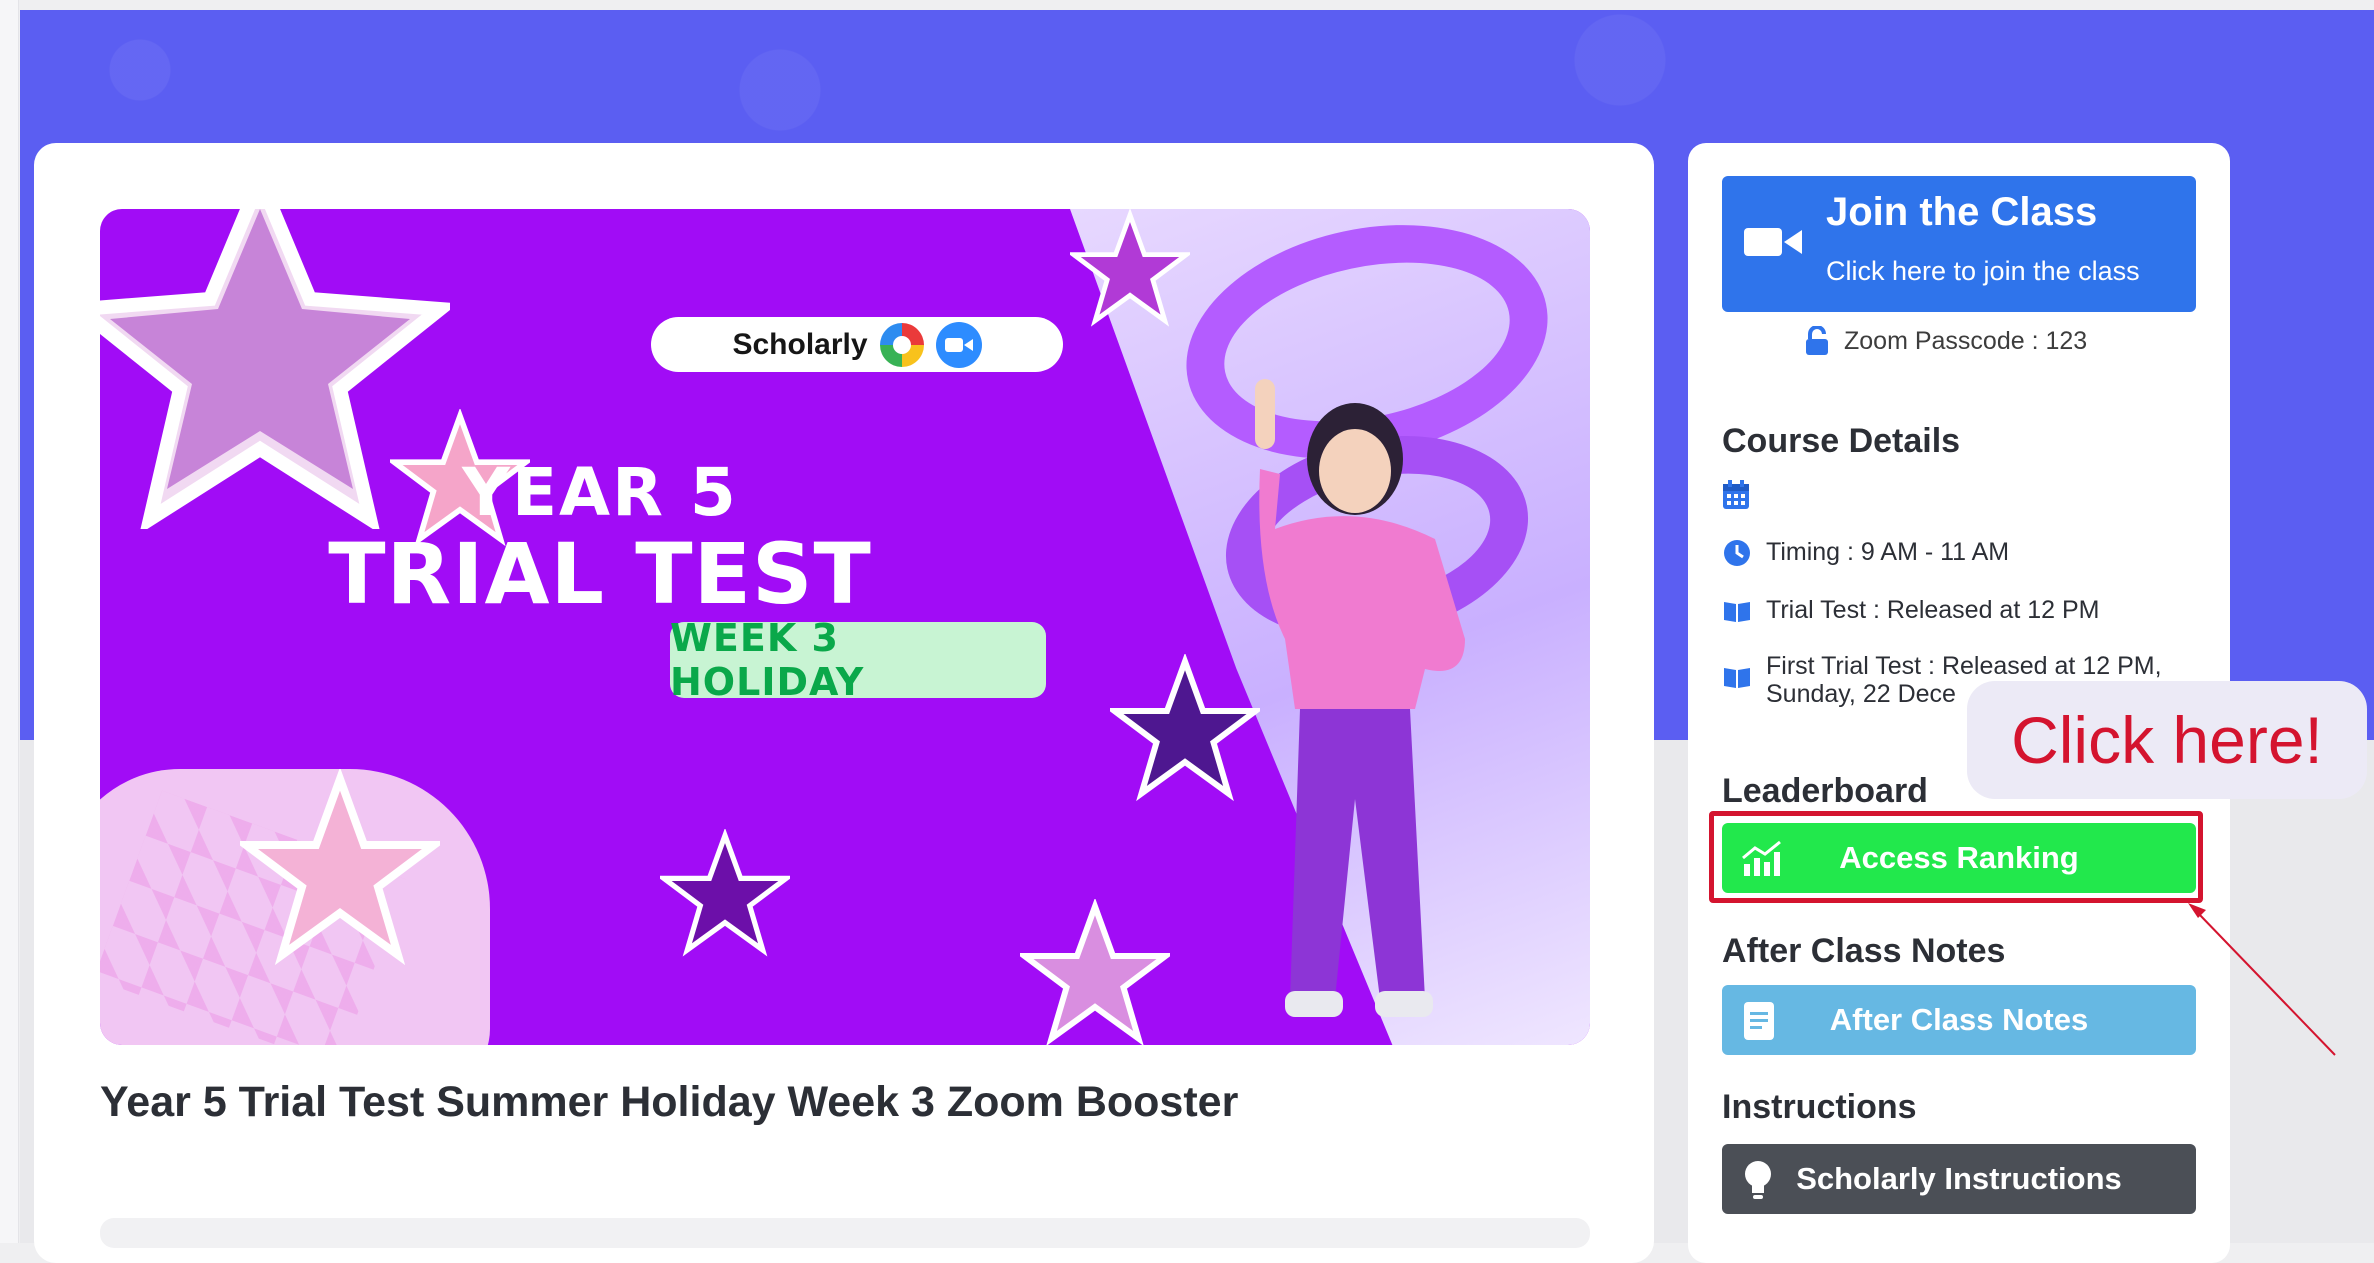 The height and width of the screenshot is (1263, 2374). Describe the element at coordinates (2262, 979) in the screenshot. I see `callout-arrow` at that location.